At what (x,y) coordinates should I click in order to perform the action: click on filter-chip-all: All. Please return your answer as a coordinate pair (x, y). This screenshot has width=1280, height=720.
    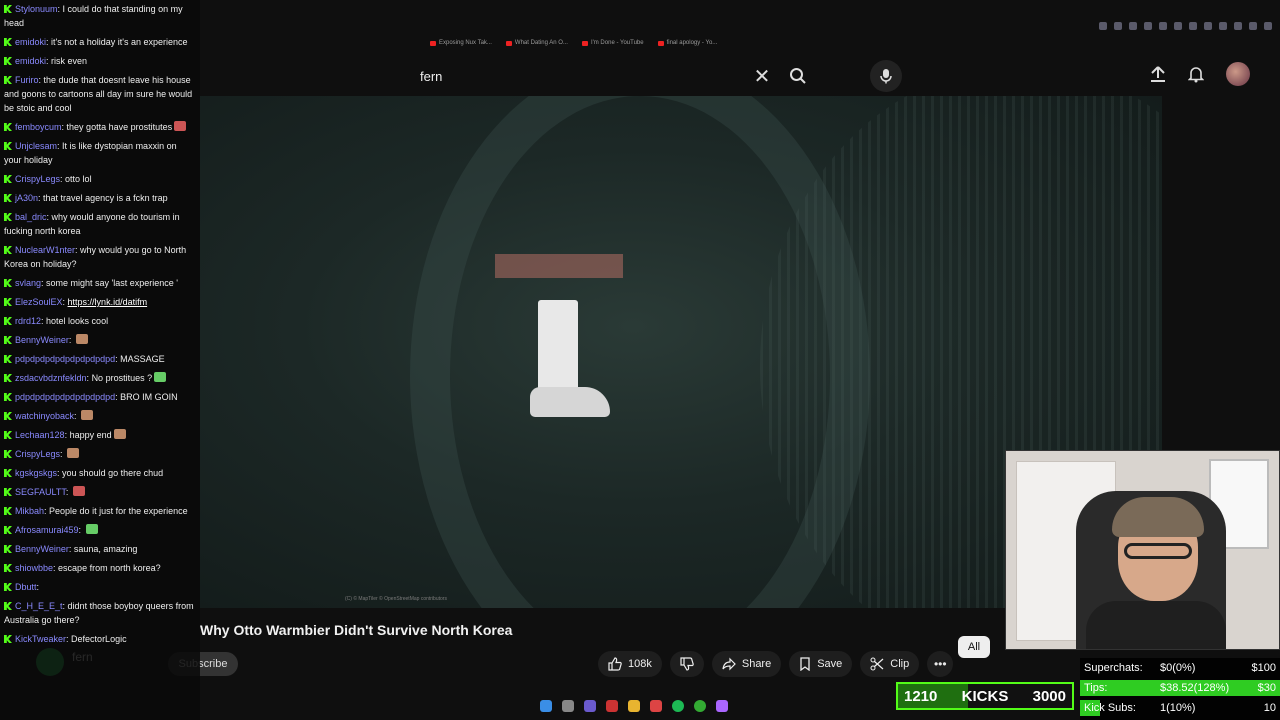
    Looking at the image, I should click on (974, 647).